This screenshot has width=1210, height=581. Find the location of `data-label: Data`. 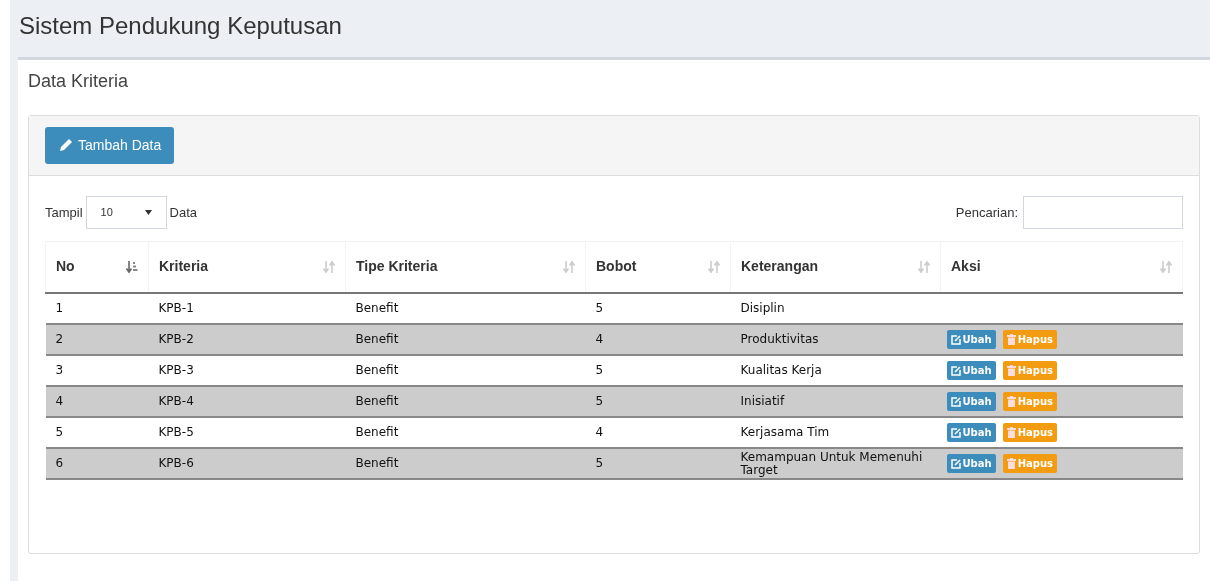

data-label: Data is located at coordinates (183, 212).